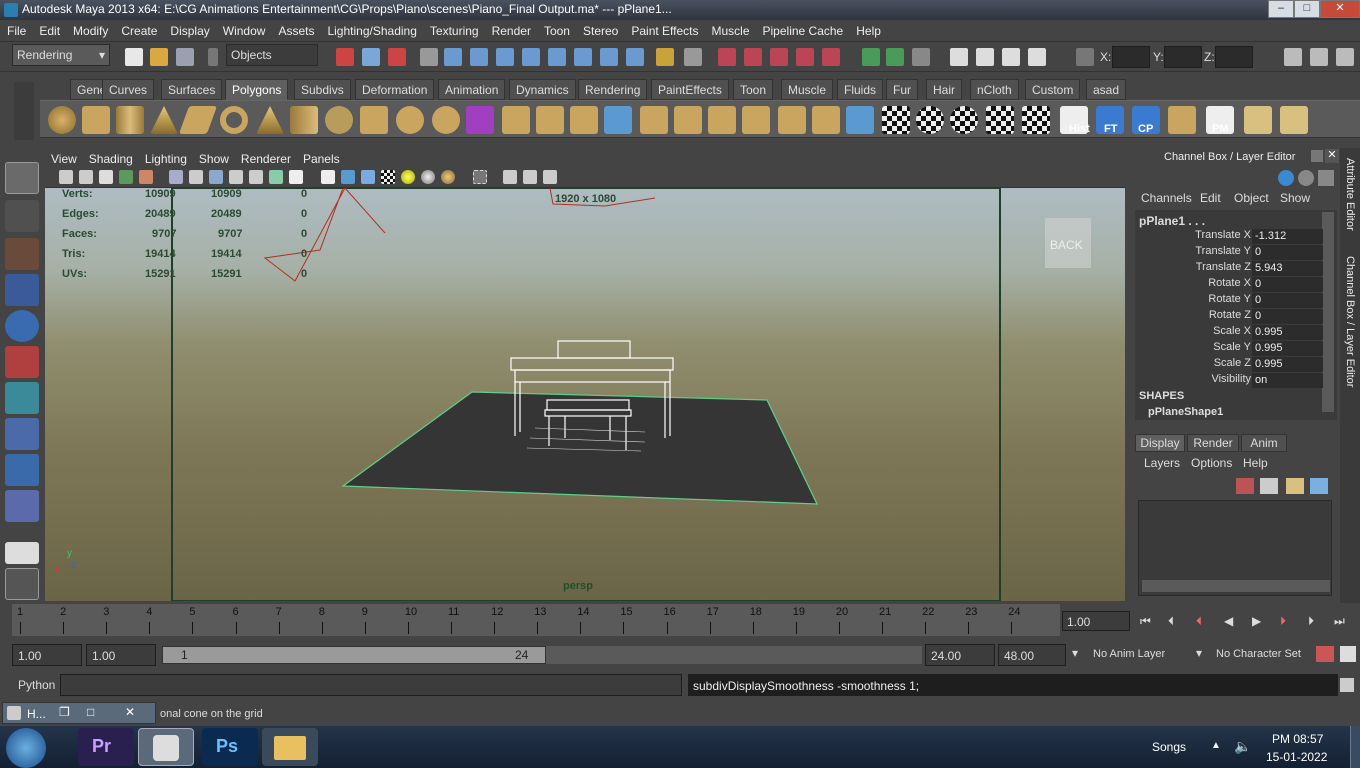 This screenshot has height=768, width=1360. I want to click on chevron-down-icon: ▾, so click(1199, 653).